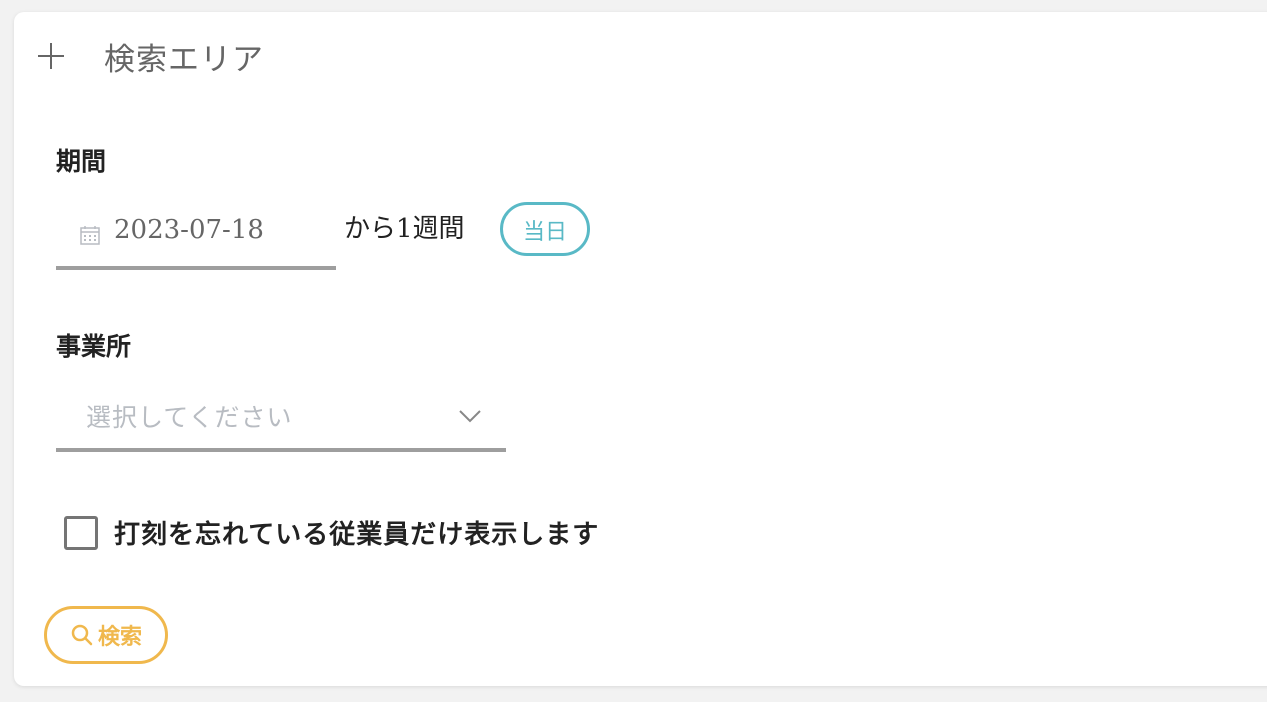  Describe the element at coordinates (545, 229) in the screenshot. I see `today-button: 当日` at that location.